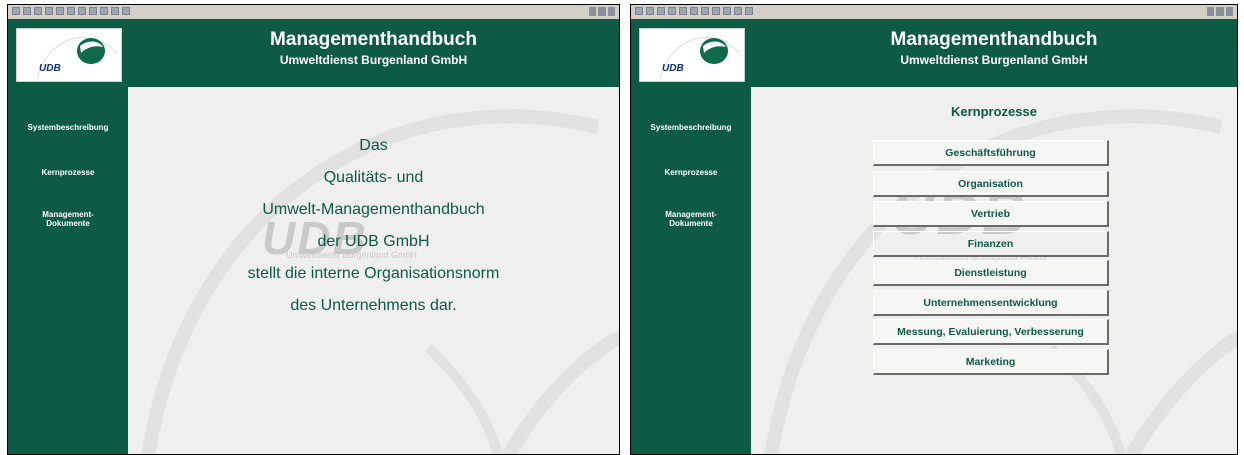 This screenshot has height=455, width=1244. I want to click on intro-text-line: Das, so click(373, 145).